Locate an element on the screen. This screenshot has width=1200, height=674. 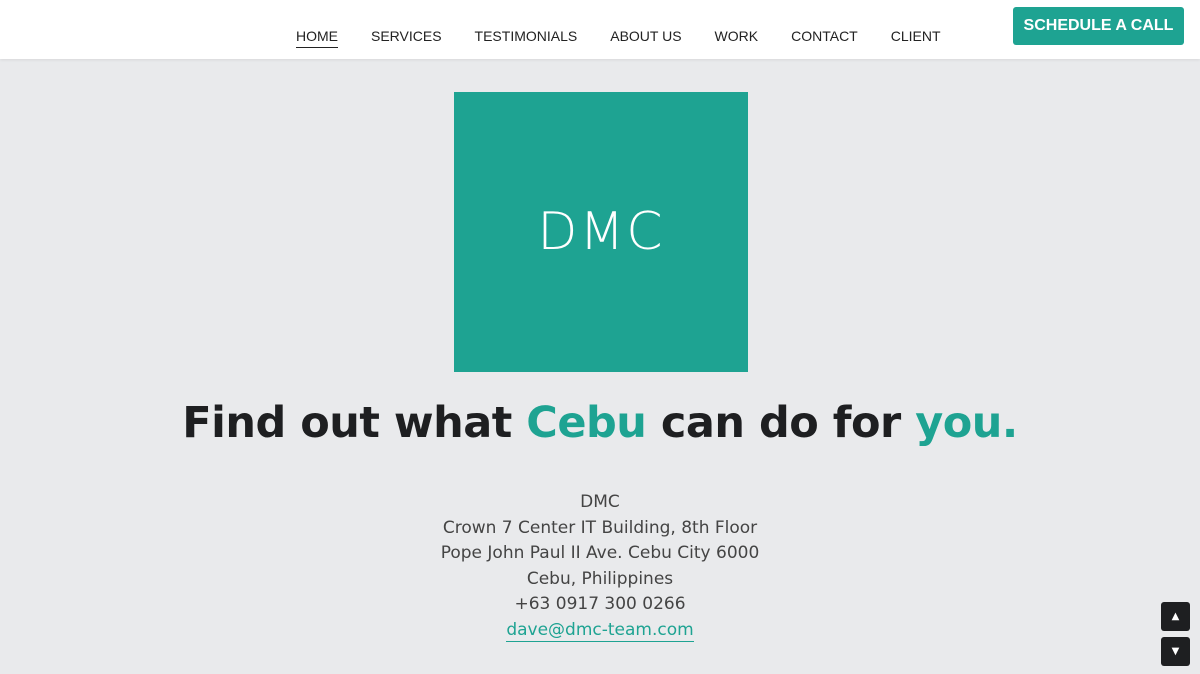
email-link: dave@dmc-team.com is located at coordinates (600, 630).